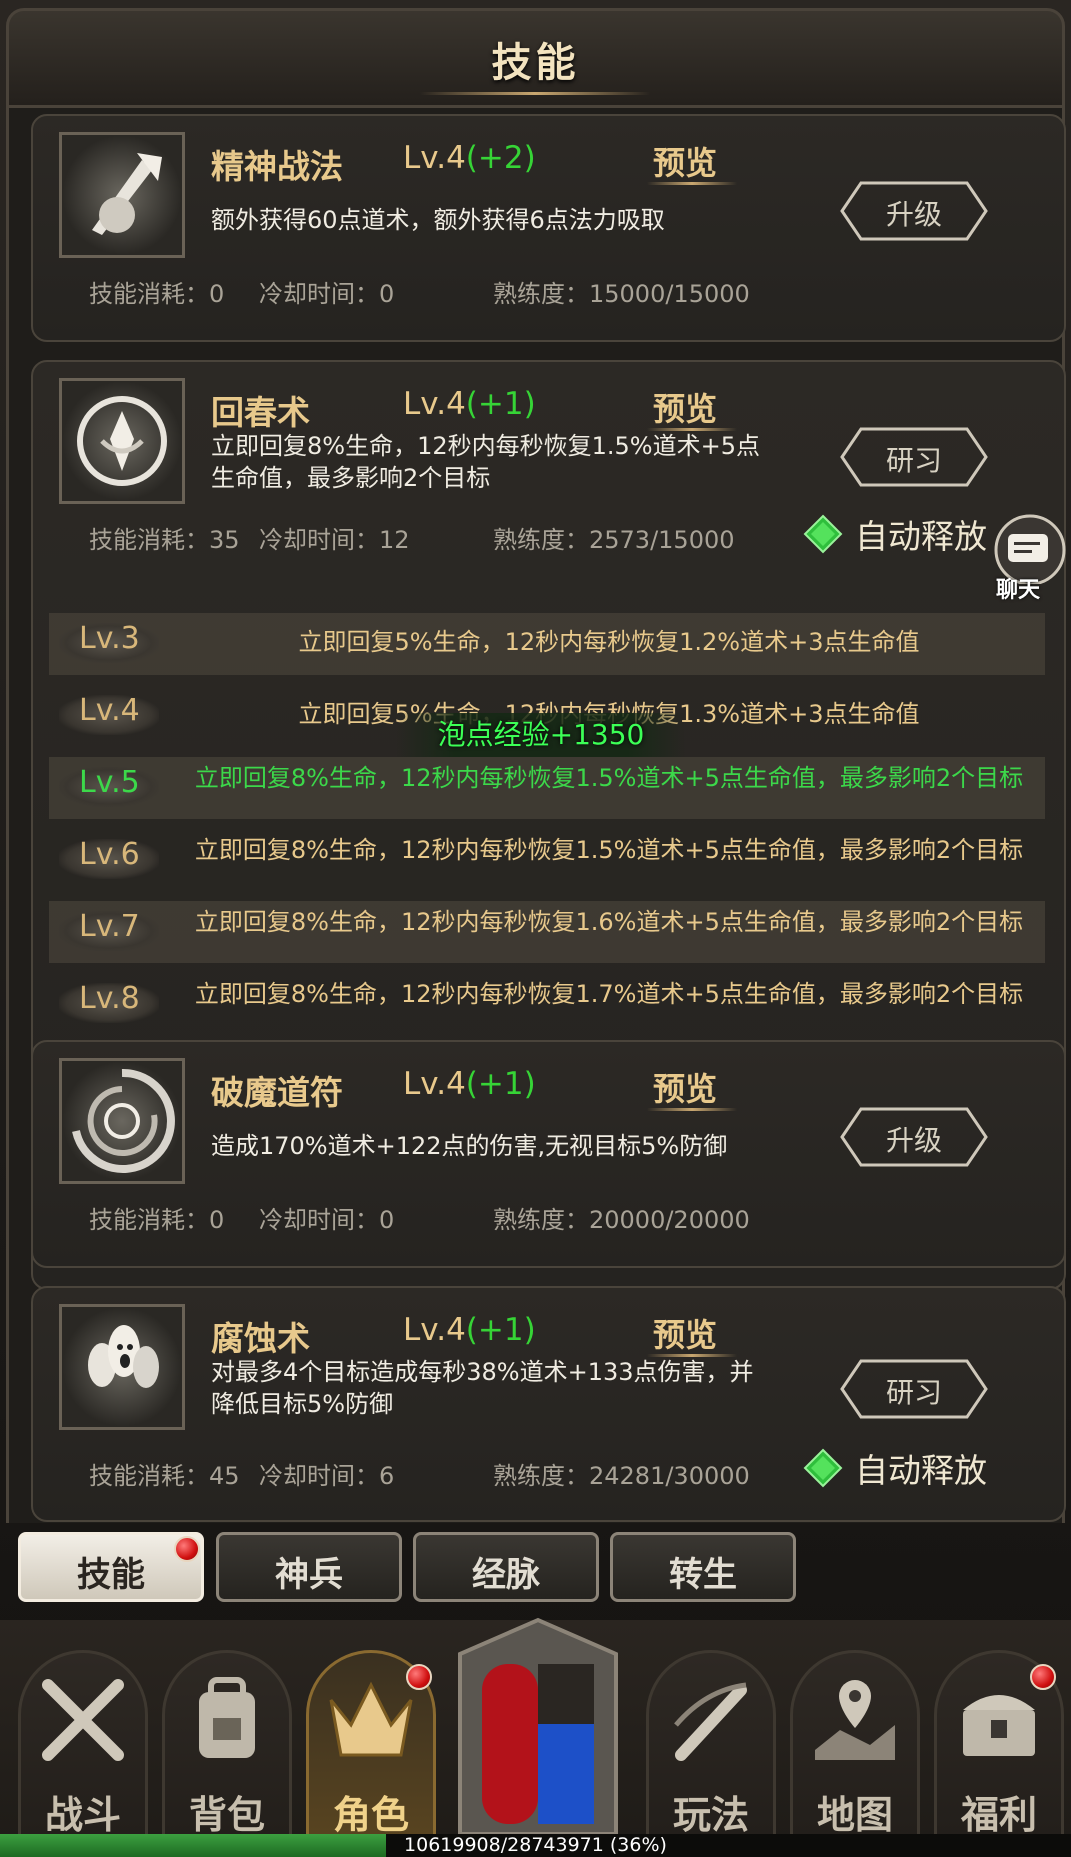  I want to click on backpack-icon, so click(227, 1717).